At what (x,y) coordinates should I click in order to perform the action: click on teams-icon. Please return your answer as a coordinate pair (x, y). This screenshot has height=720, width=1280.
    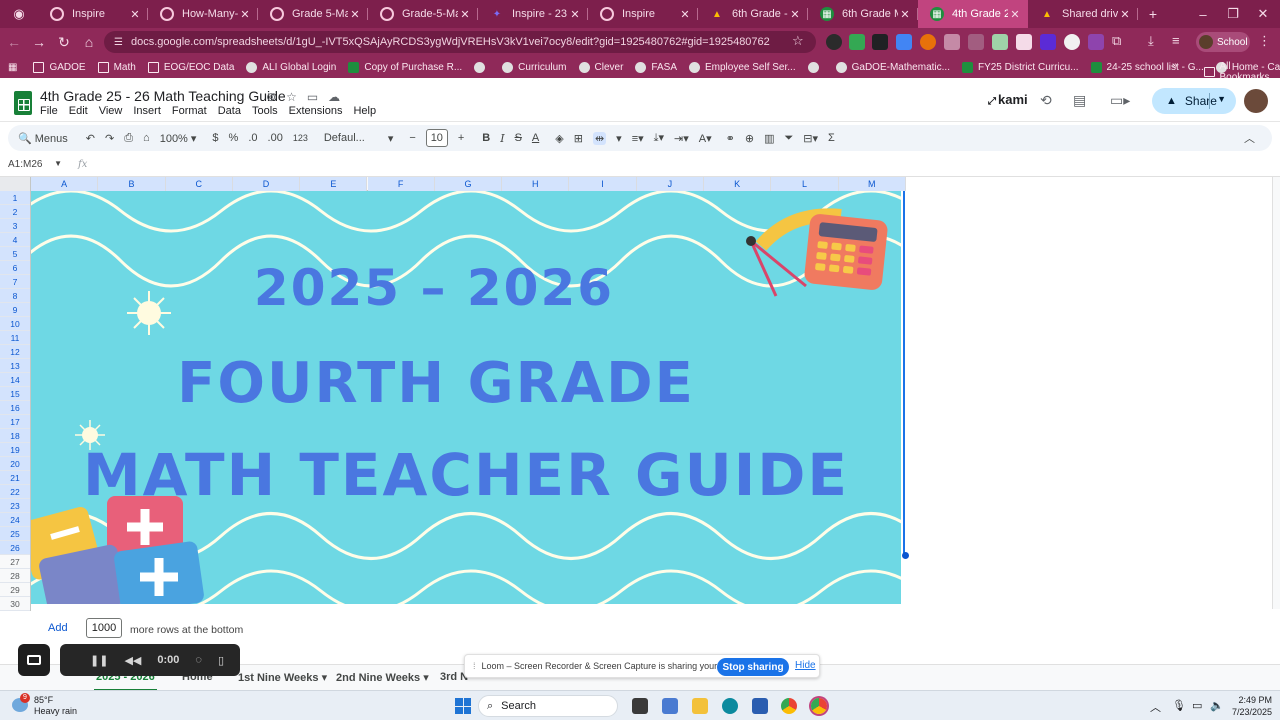
    Looking at the image, I should click on (670, 706).